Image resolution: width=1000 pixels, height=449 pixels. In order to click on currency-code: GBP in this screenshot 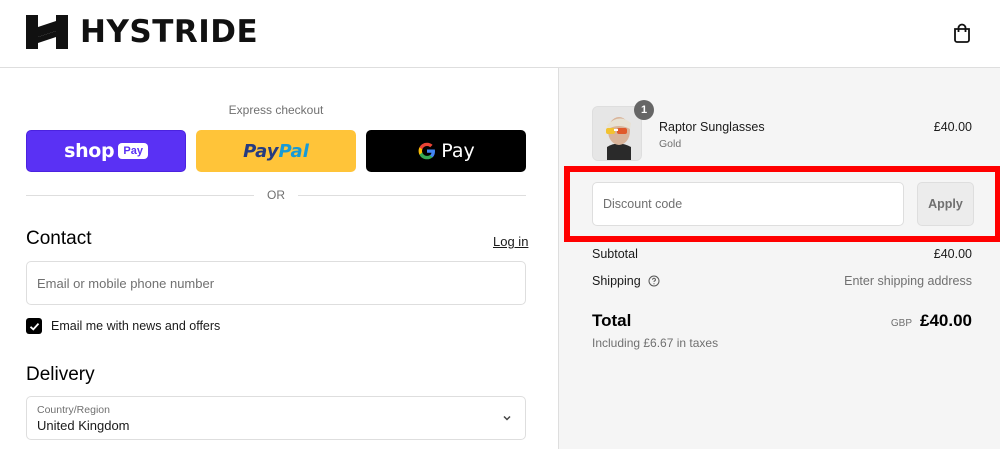, I will do `click(901, 323)`.